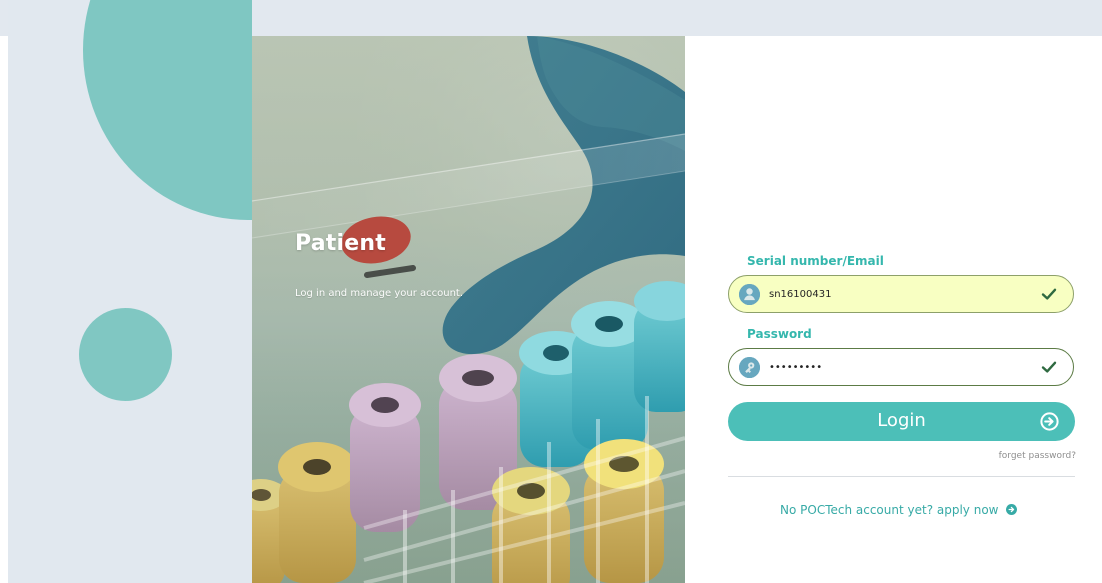  I want to click on serial-label: Serial number/Email, so click(815, 261).